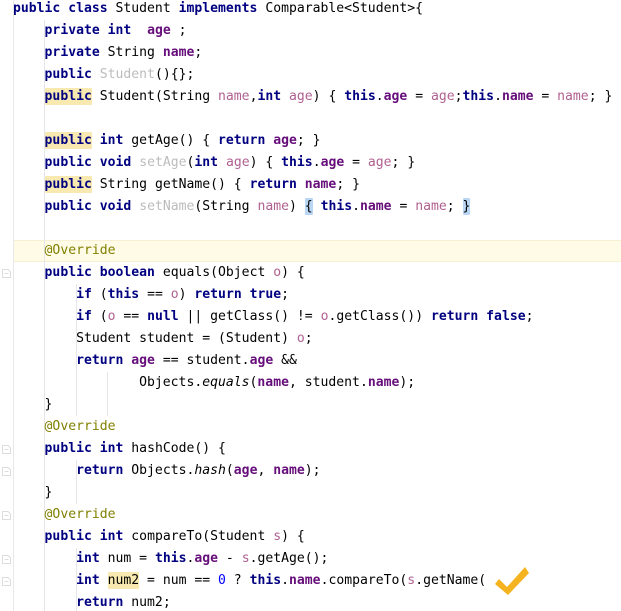 The width and height of the screenshot is (621, 611). What do you see at coordinates (310, 471) in the screenshot?
I see `code-line: return Objects.hash(age, name);` at bounding box center [310, 471].